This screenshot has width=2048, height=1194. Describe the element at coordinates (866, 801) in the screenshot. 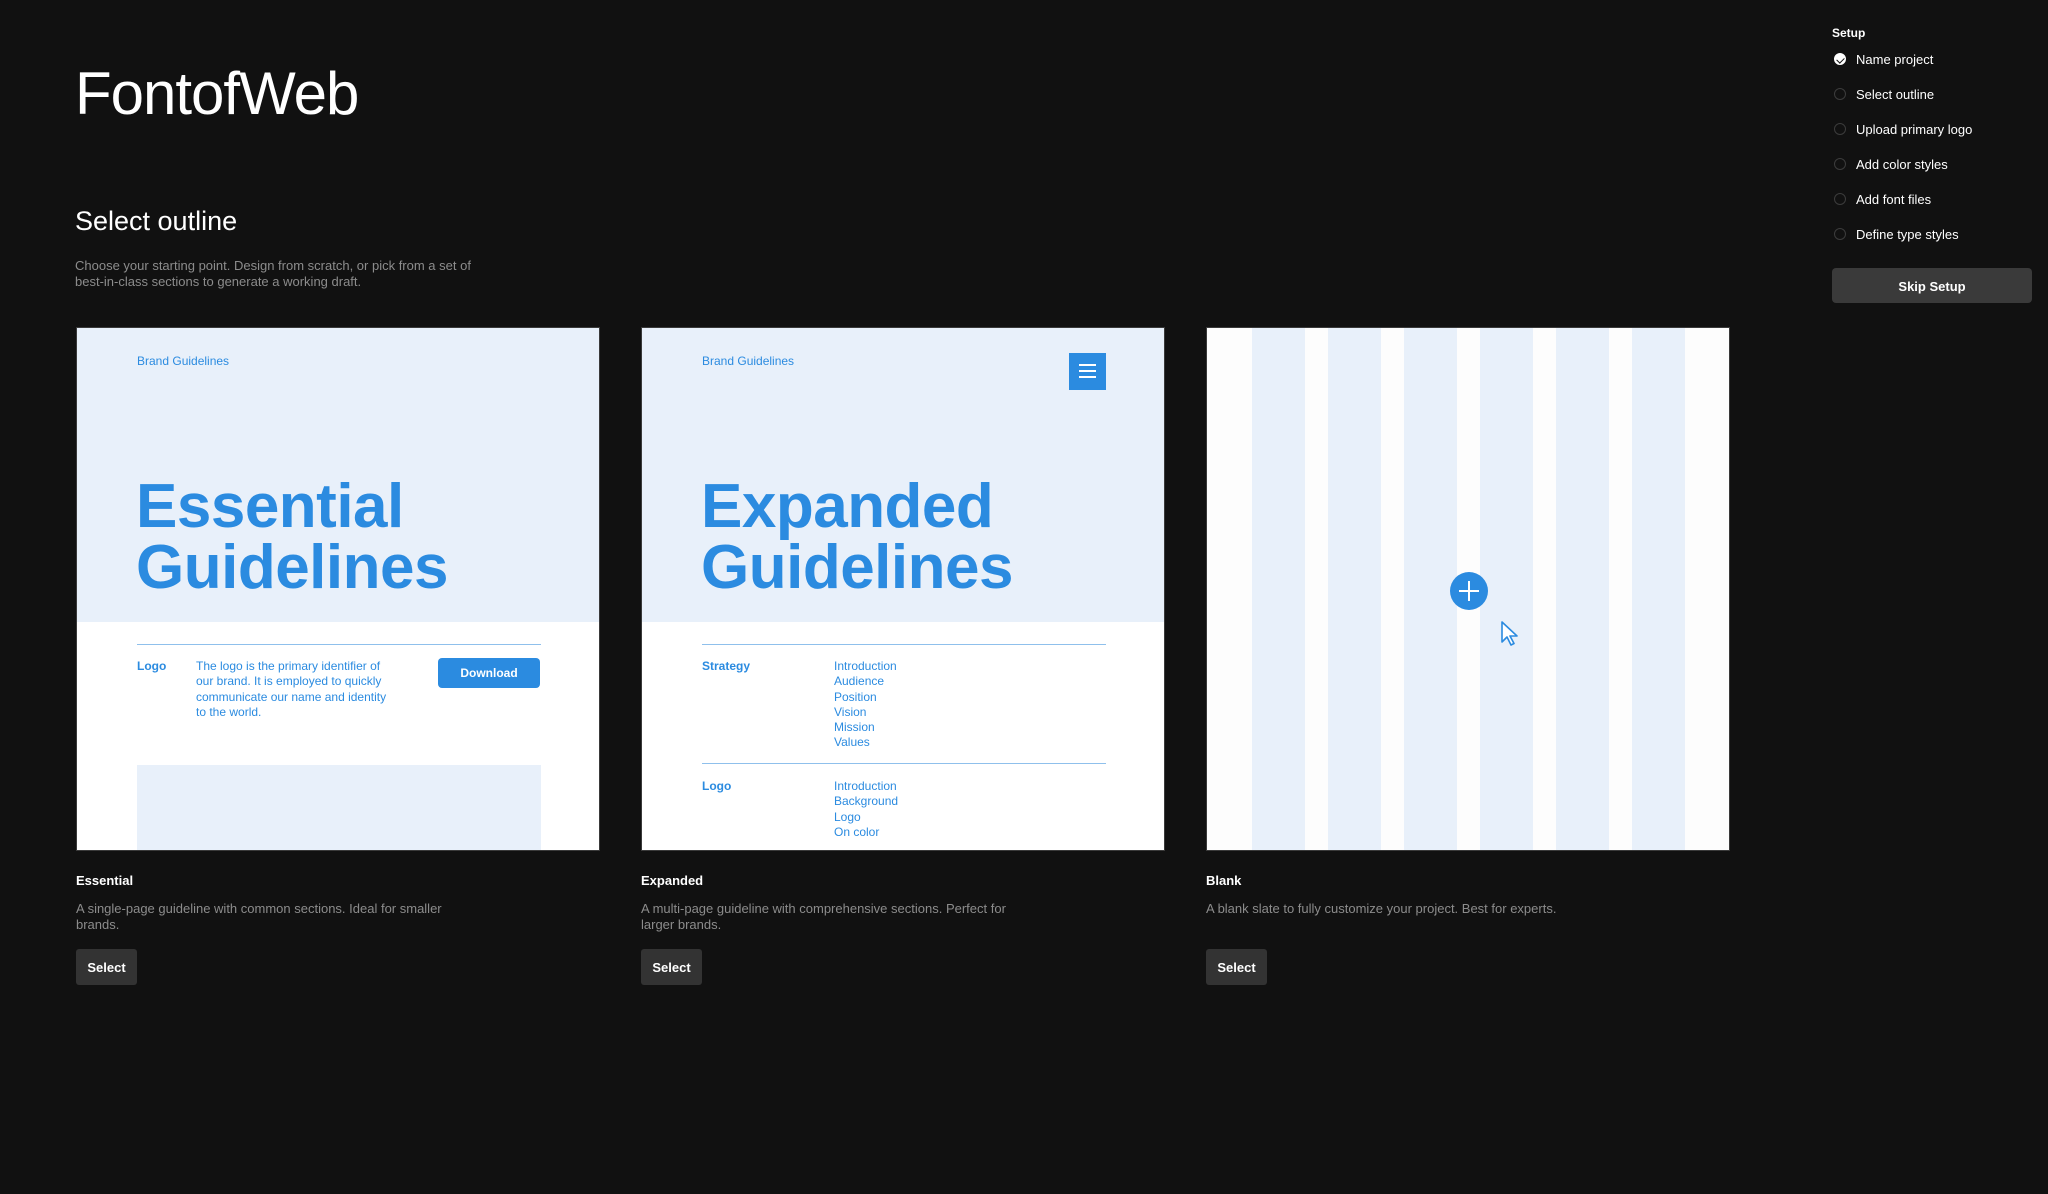

I see `preview-item: Background` at that location.